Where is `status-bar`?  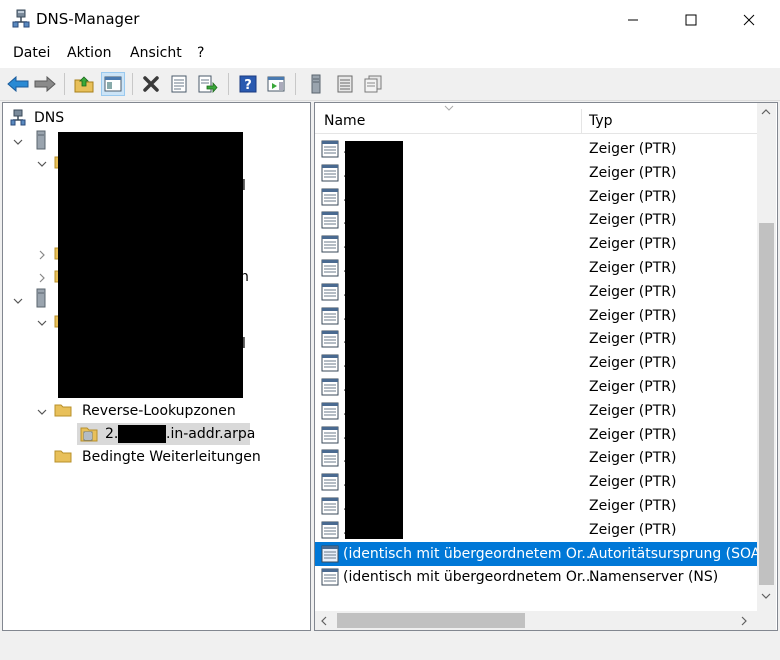
status-bar is located at coordinates (390, 646).